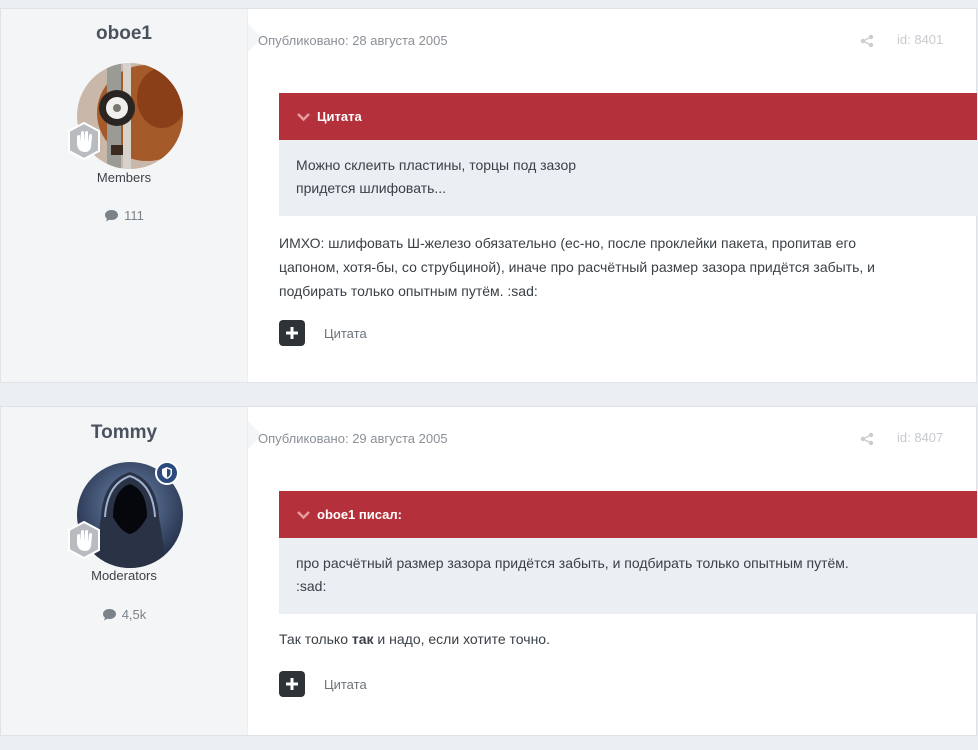 This screenshot has width=978, height=750. I want to click on author-panel: oboe1 Members 111, so click(124, 195).